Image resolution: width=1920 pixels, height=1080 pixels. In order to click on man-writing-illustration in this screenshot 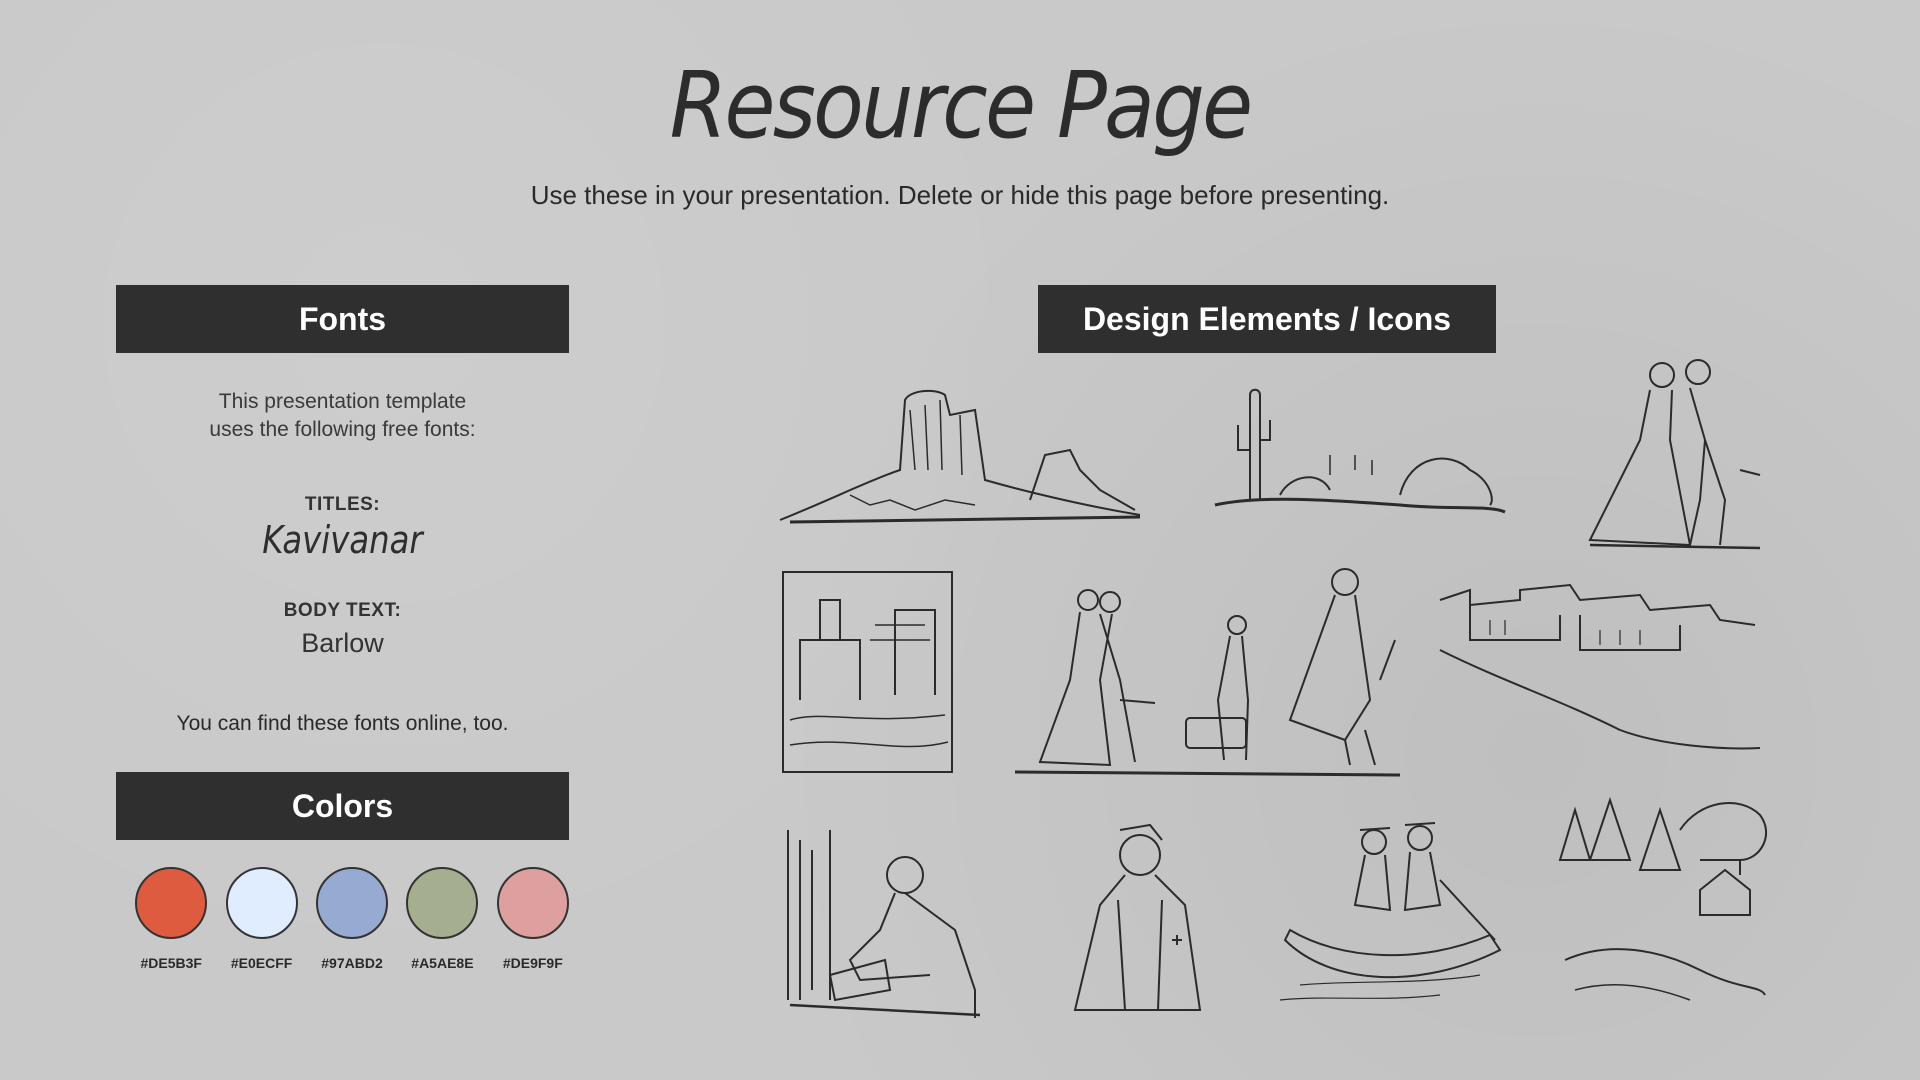, I will do `click(884, 924)`.